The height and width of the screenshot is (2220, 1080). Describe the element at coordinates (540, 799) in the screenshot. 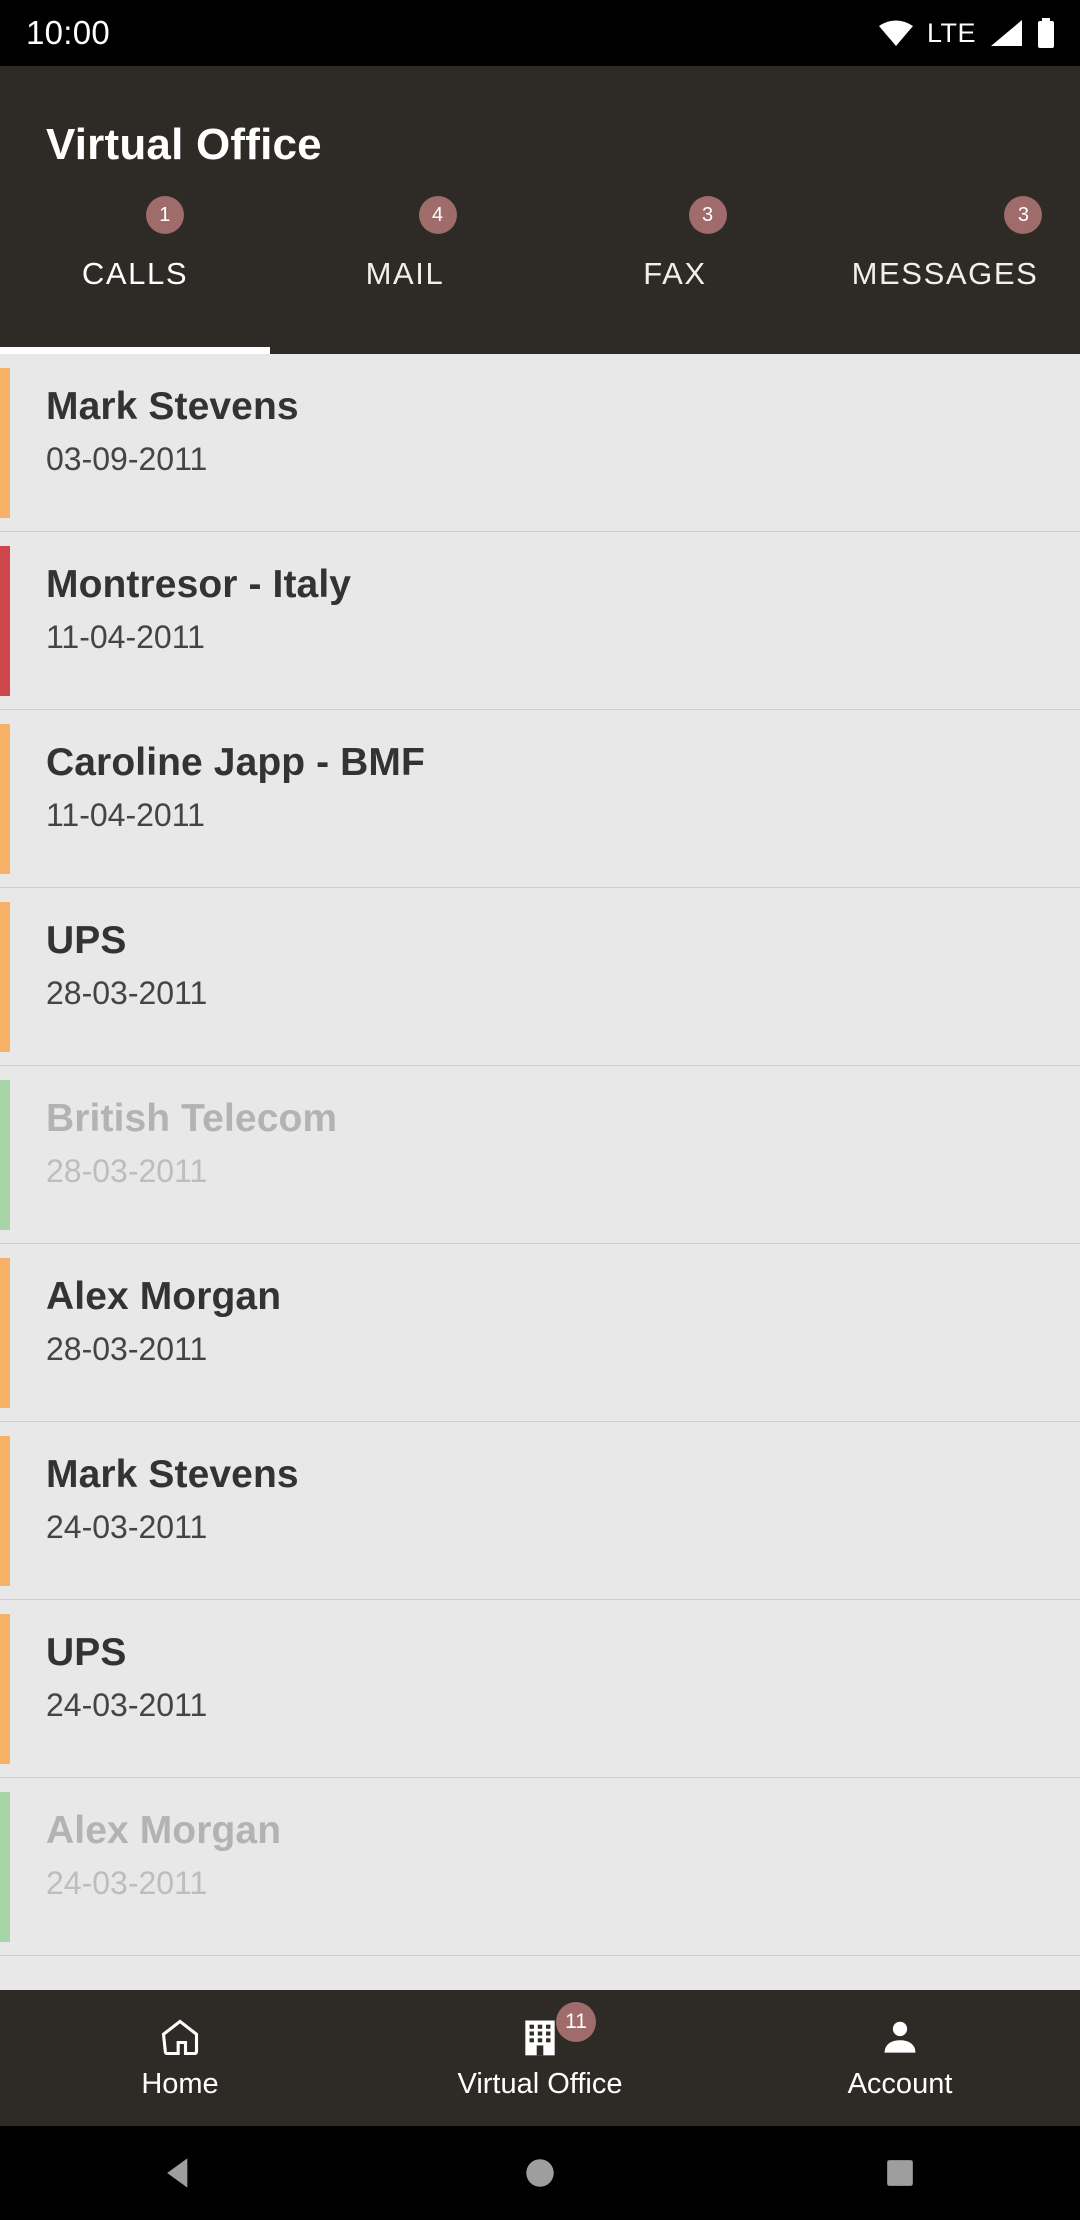

I see `table-row: Caroline Japp - BMF 11-04-2011` at that location.